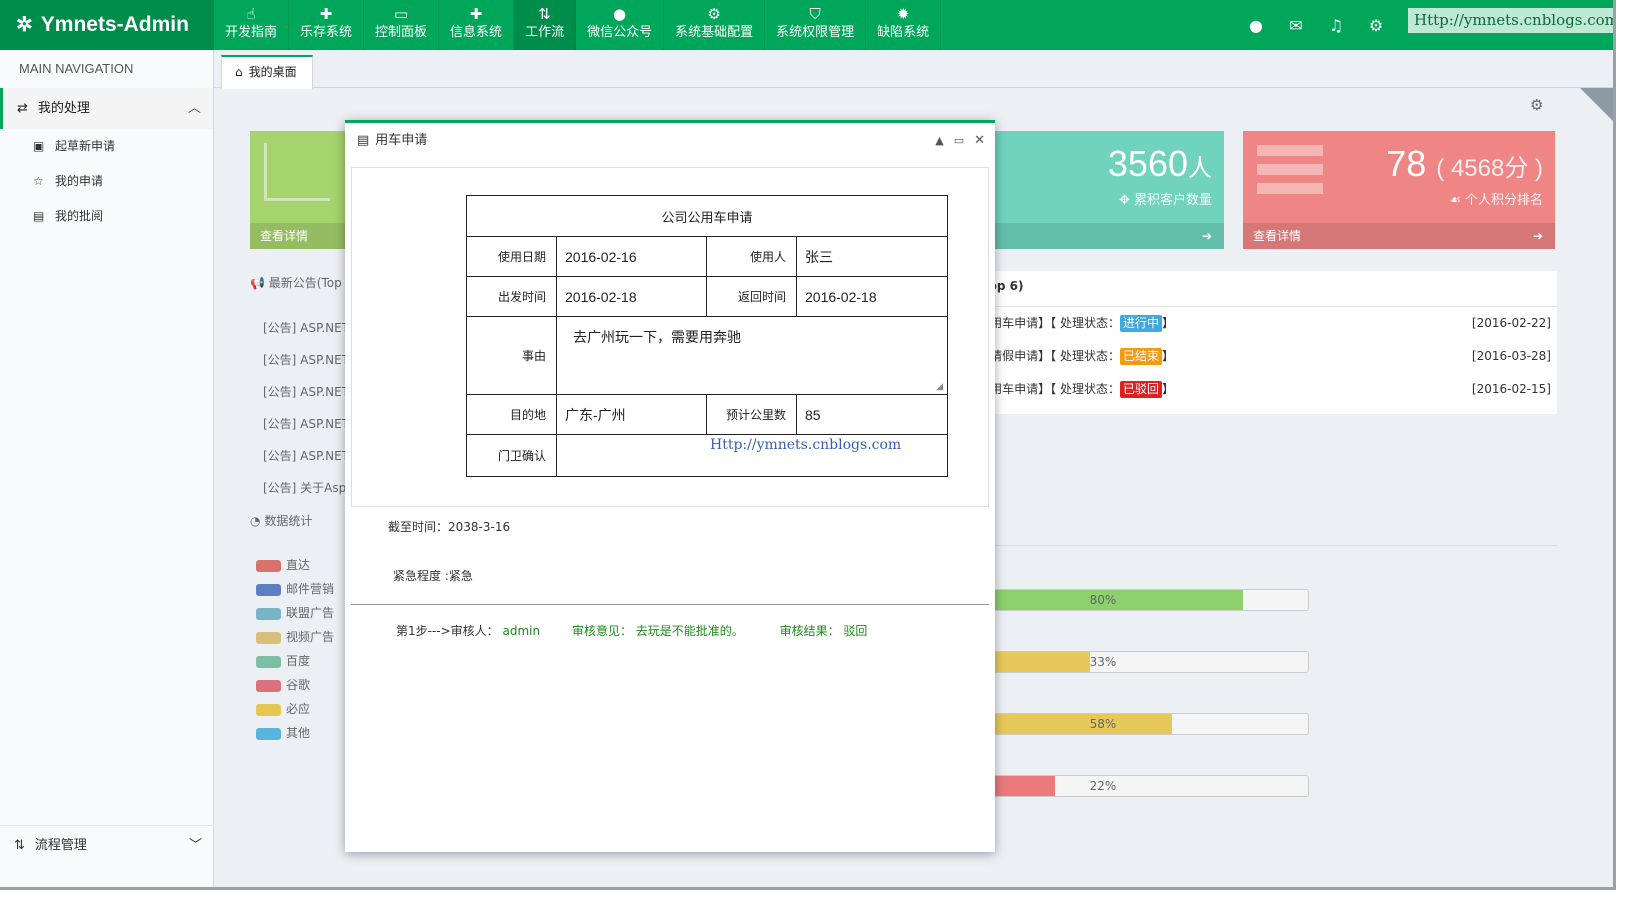 The width and height of the screenshot is (1625, 897). Describe the element at coordinates (620, 25) in the screenshot. I see `topnav-wechat: ● 微信公众号` at that location.